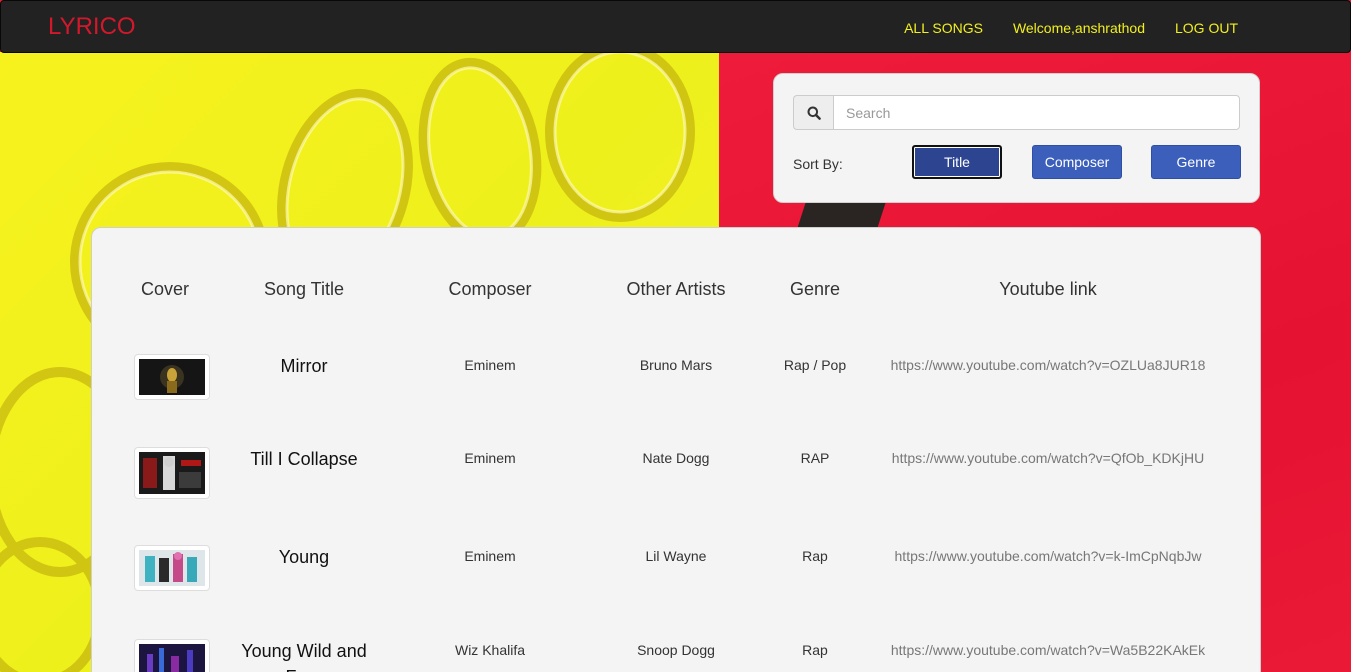 The width and height of the screenshot is (1351, 672). What do you see at coordinates (1077, 162) in the screenshot?
I see `sort-composer-button: Composer` at bounding box center [1077, 162].